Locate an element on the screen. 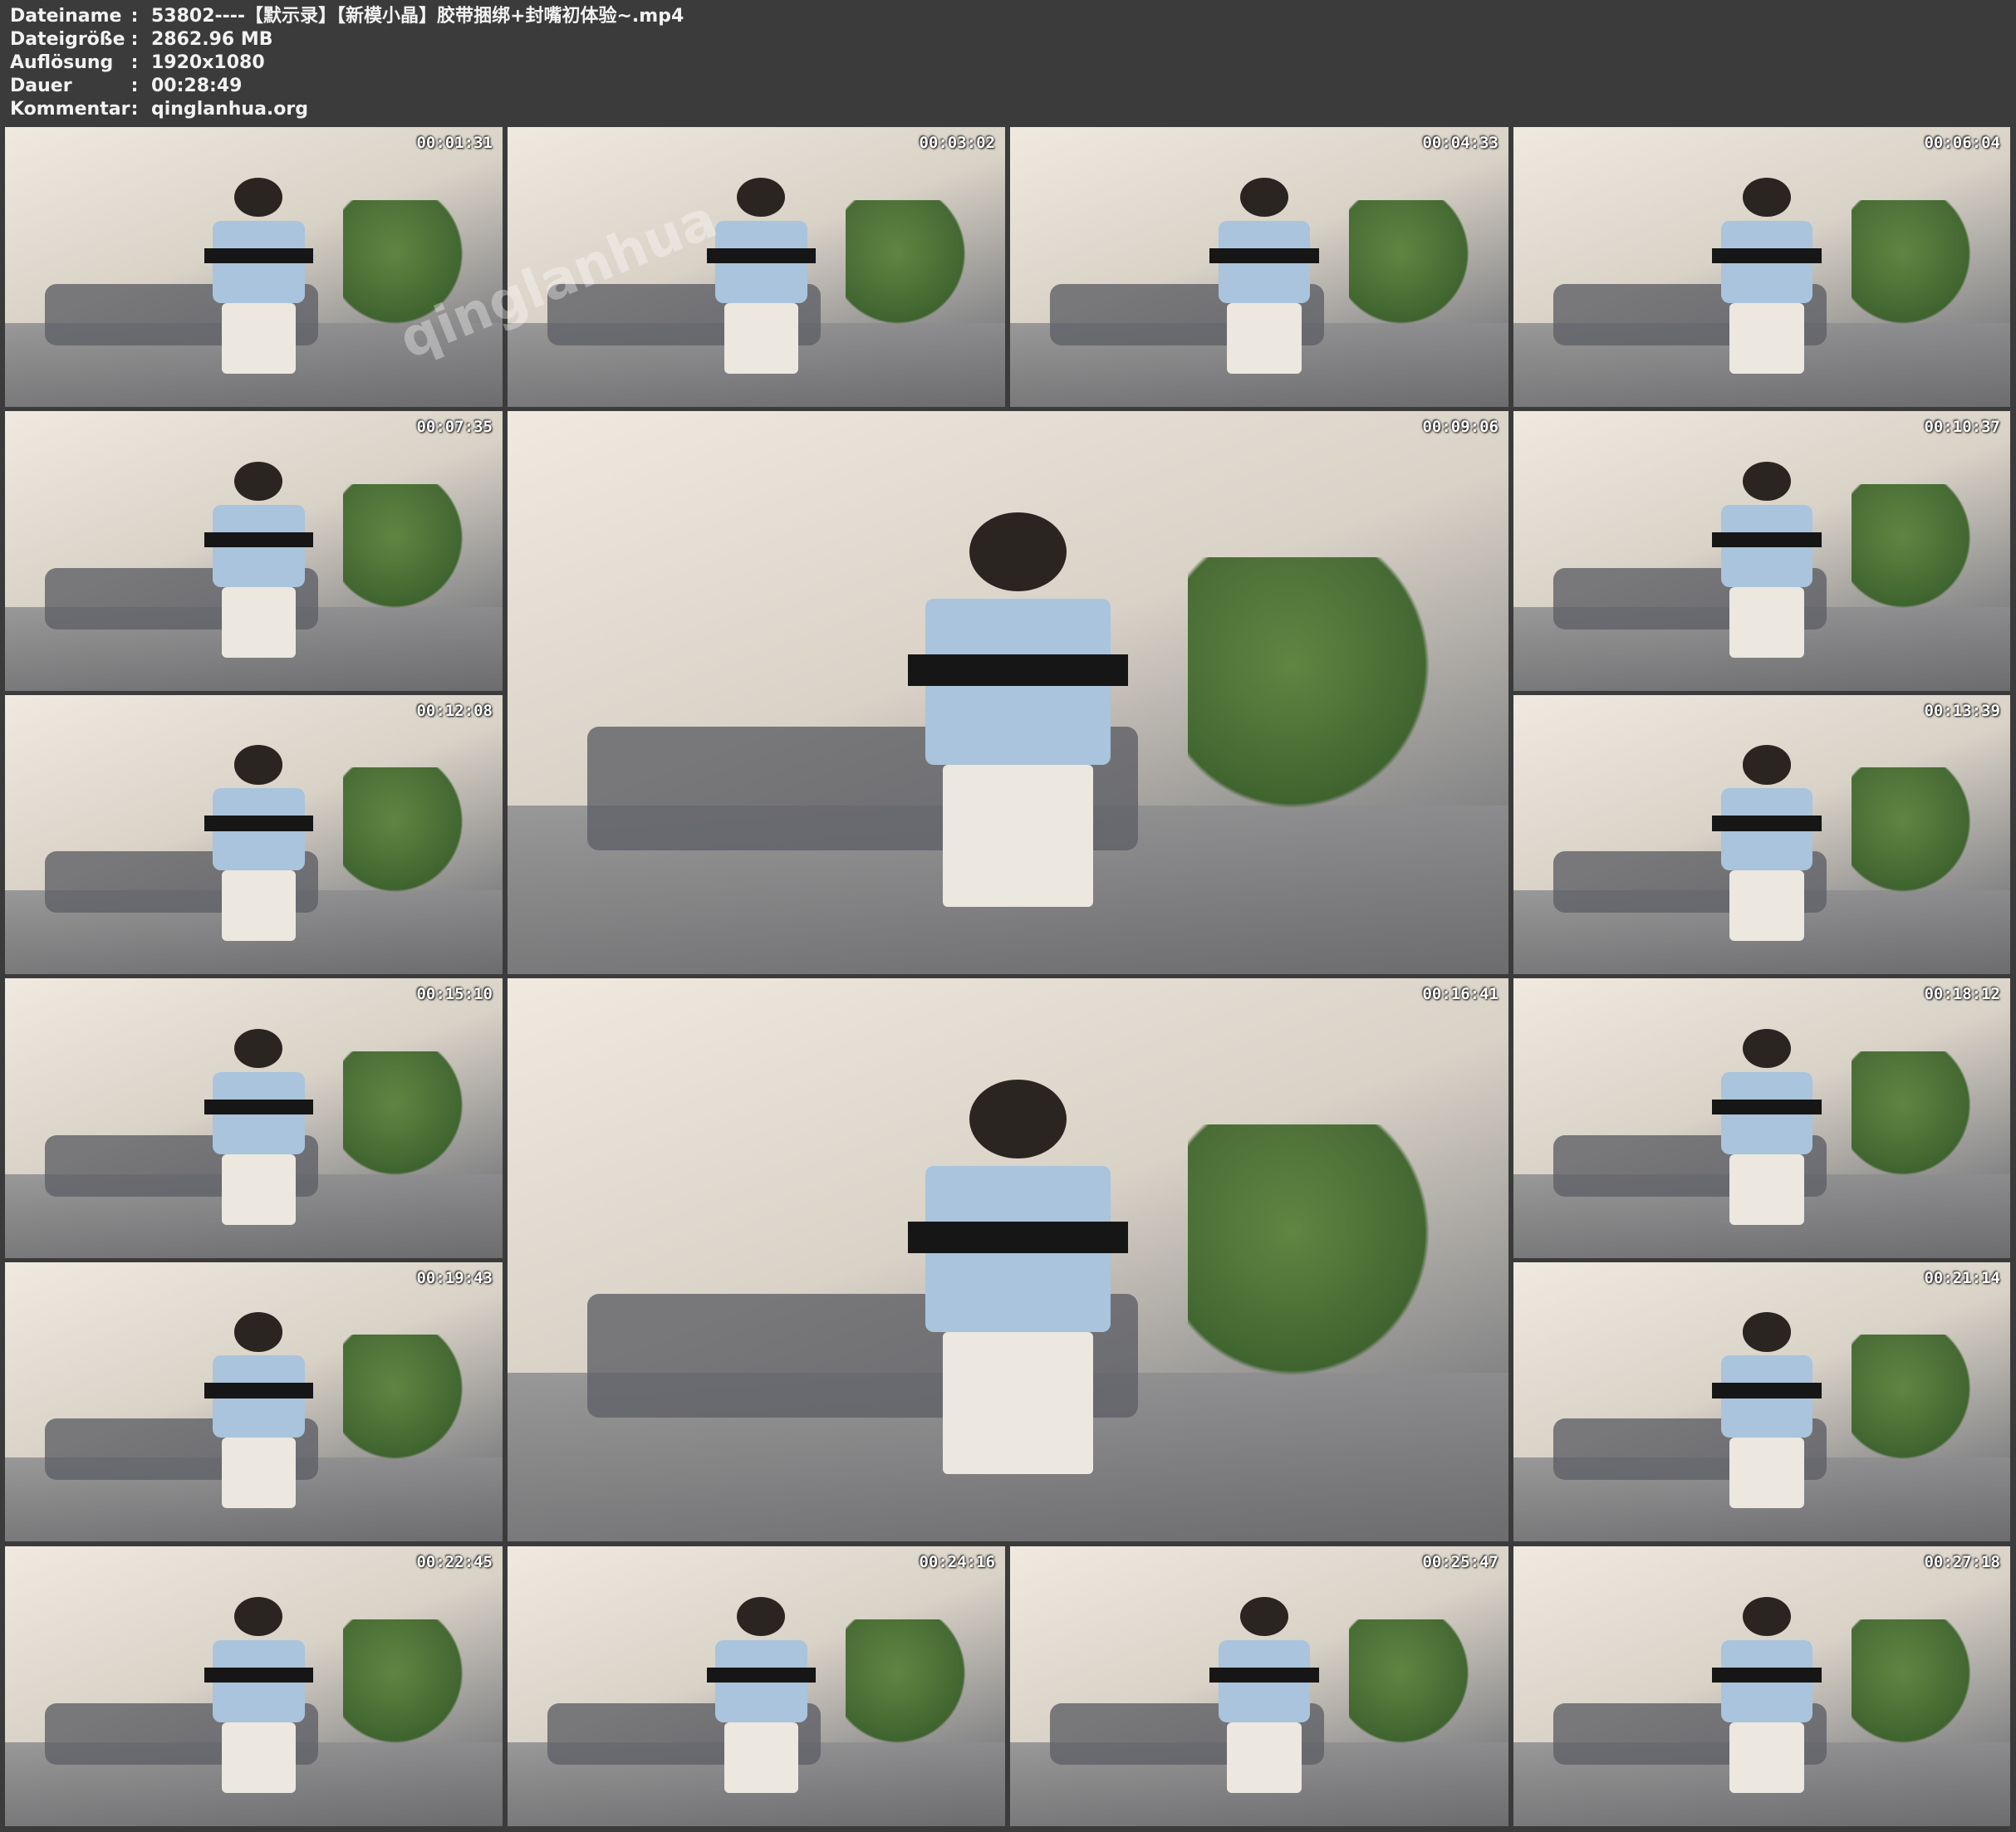 This screenshot has width=2016, height=1832. video-thumbnail: 00:25:47 is located at coordinates (1259, 1686).